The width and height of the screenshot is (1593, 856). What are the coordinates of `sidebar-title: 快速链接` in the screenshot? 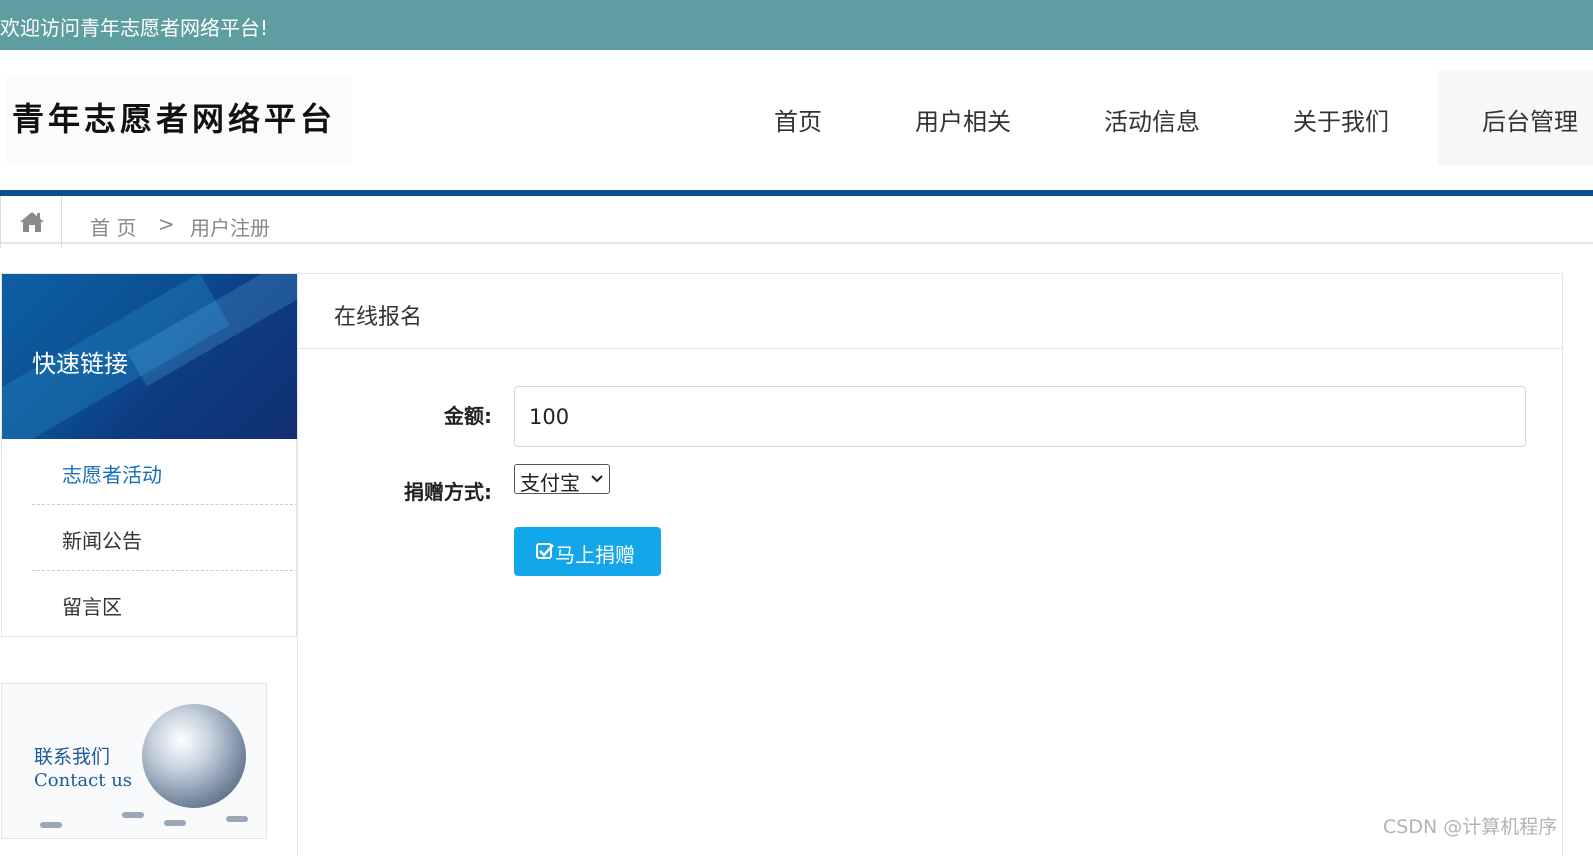 It's located at (80, 364).